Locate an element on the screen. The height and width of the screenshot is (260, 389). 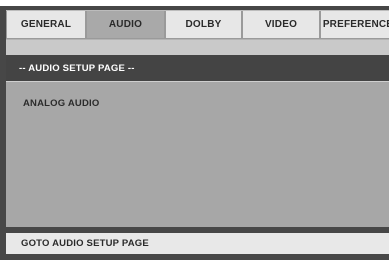
page-title: -- AUDIO SETUP PAGE -- is located at coordinates (197, 68).